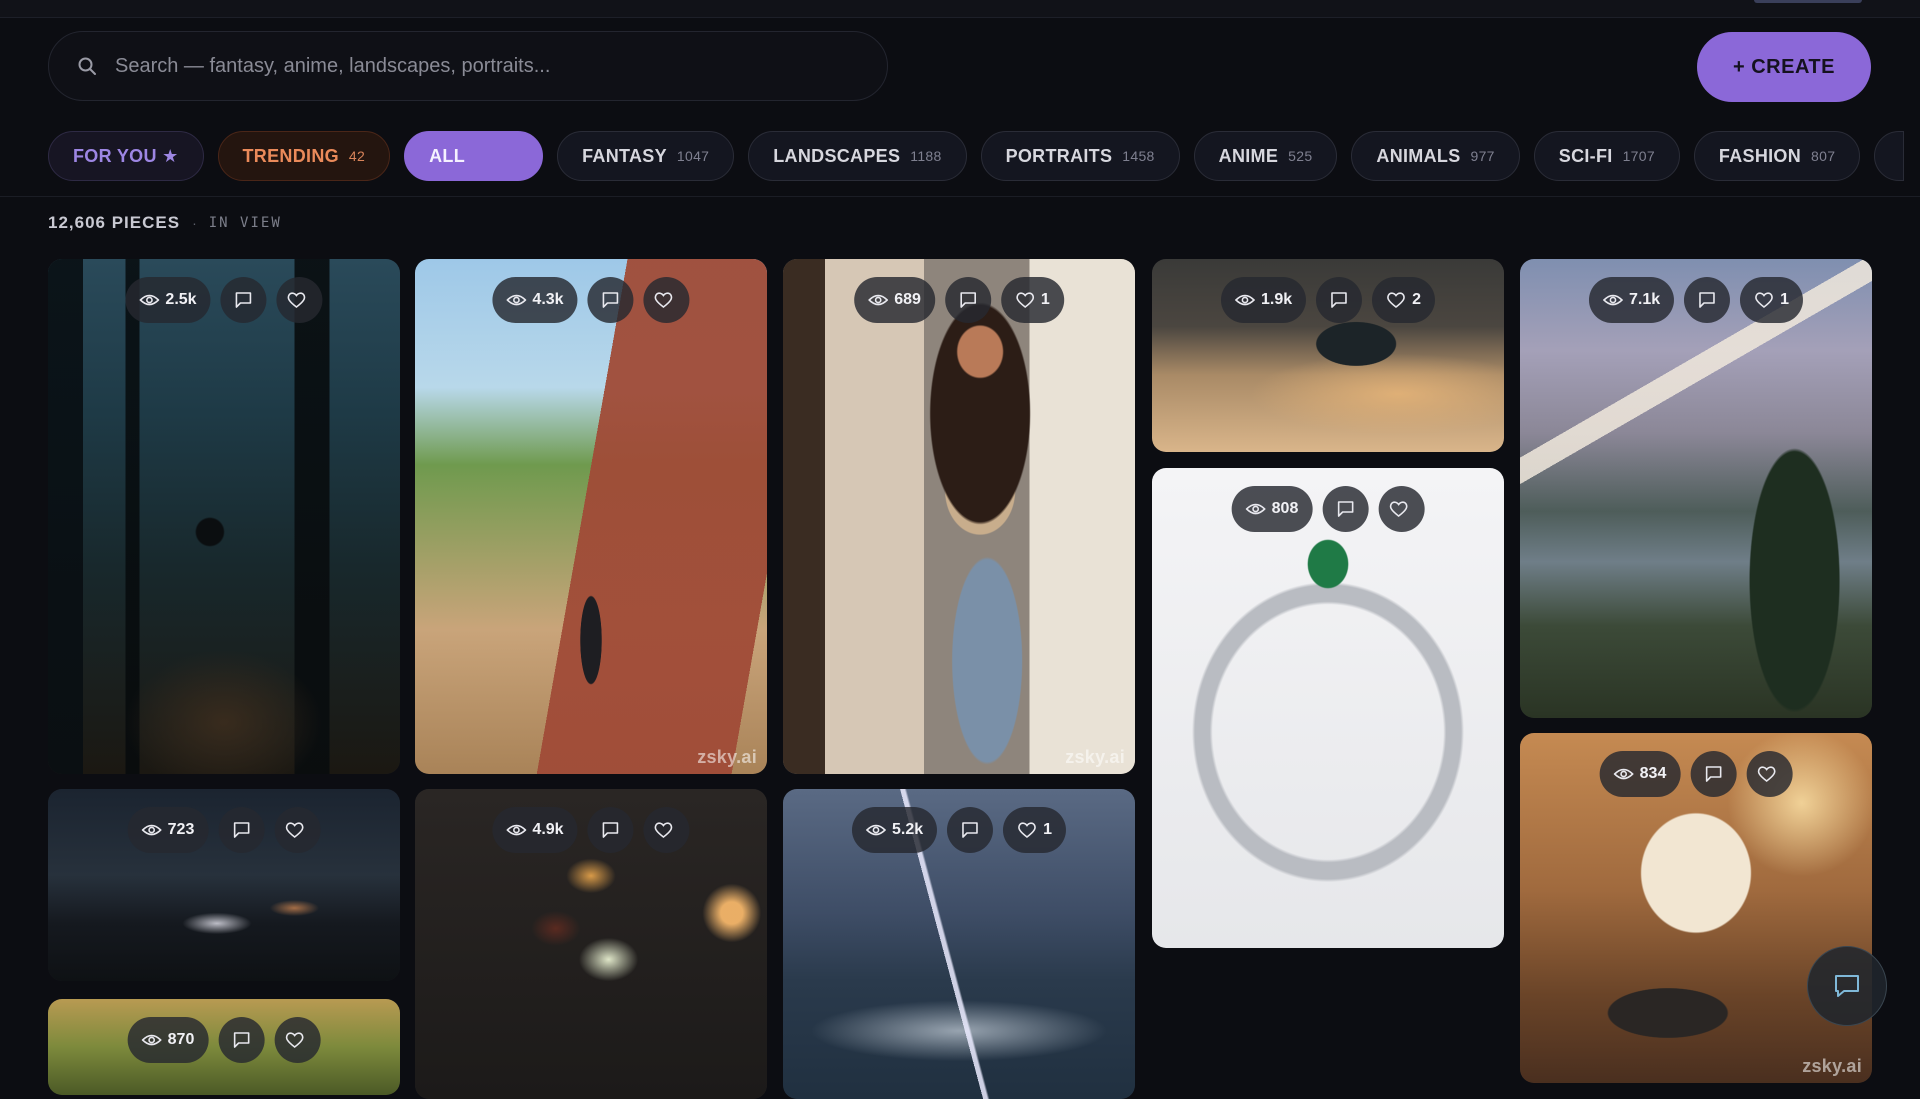 The height and width of the screenshot is (1099, 1920). I want to click on views-count: 689, so click(907, 299).